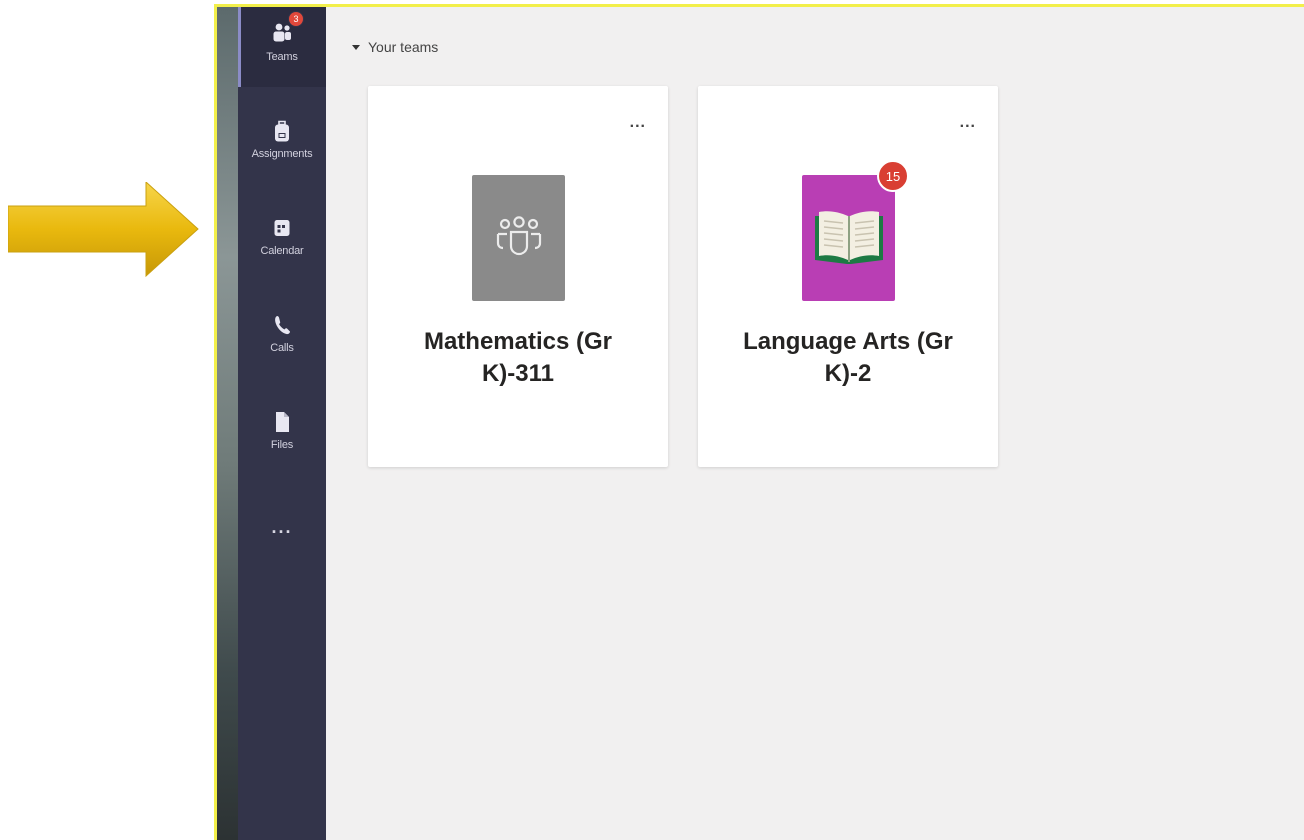 This screenshot has width=1304, height=840. Describe the element at coordinates (282, 228) in the screenshot. I see `calendar-icon` at that location.